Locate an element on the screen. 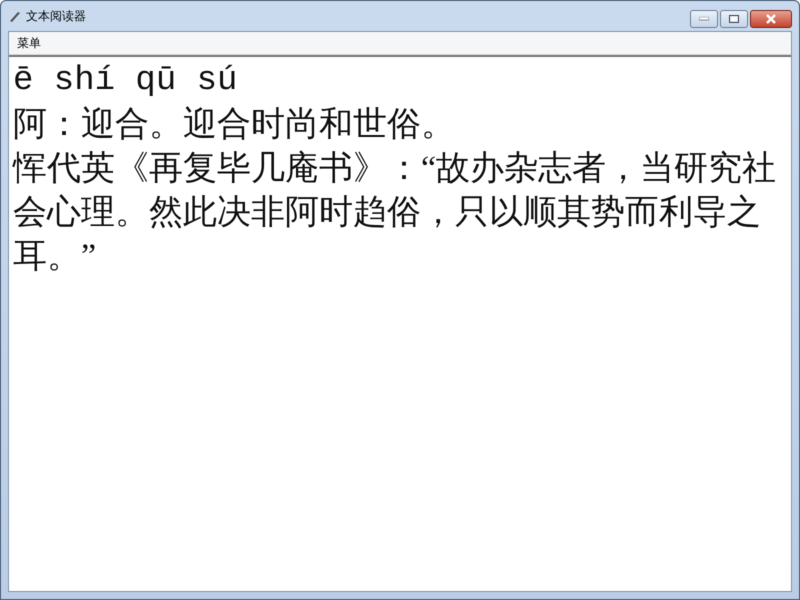 This screenshot has height=600, width=800. menu-item: 菜单 is located at coordinates (29, 43).